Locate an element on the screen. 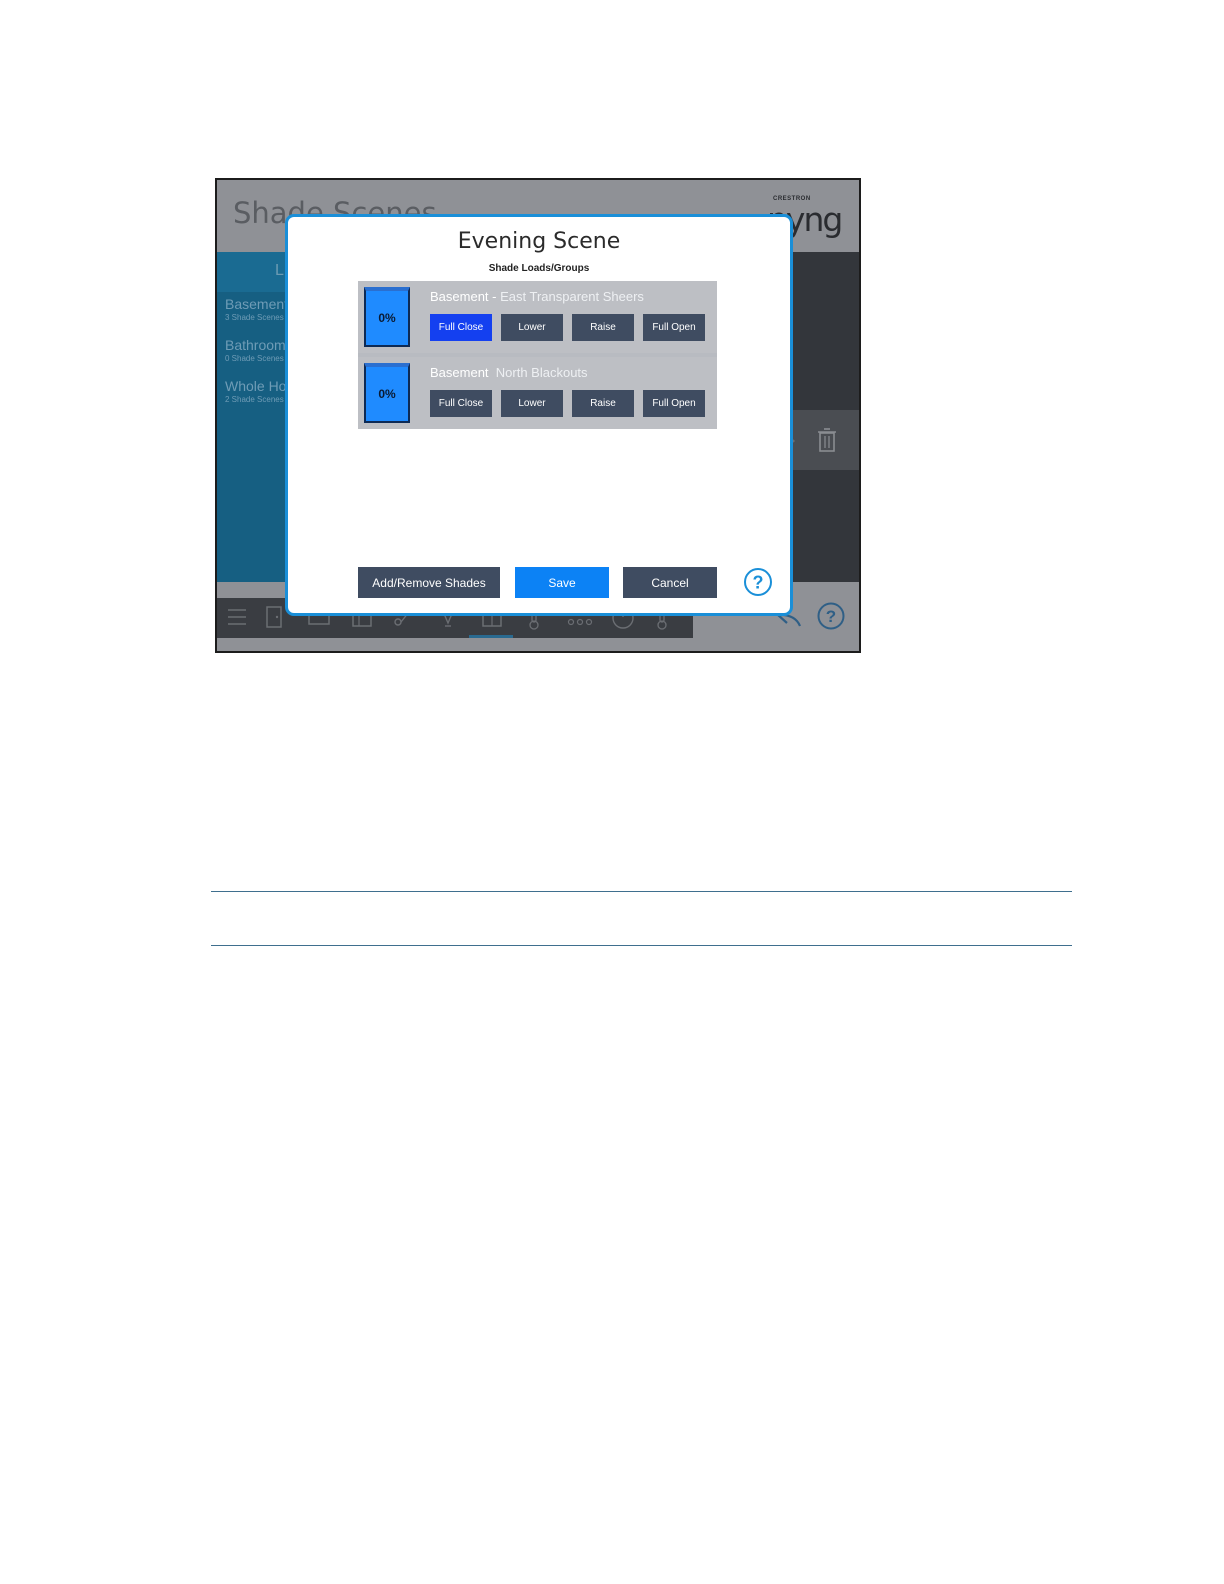 The height and width of the screenshot is (1584, 1224). shade-separator is located at coordinates (492, 372).